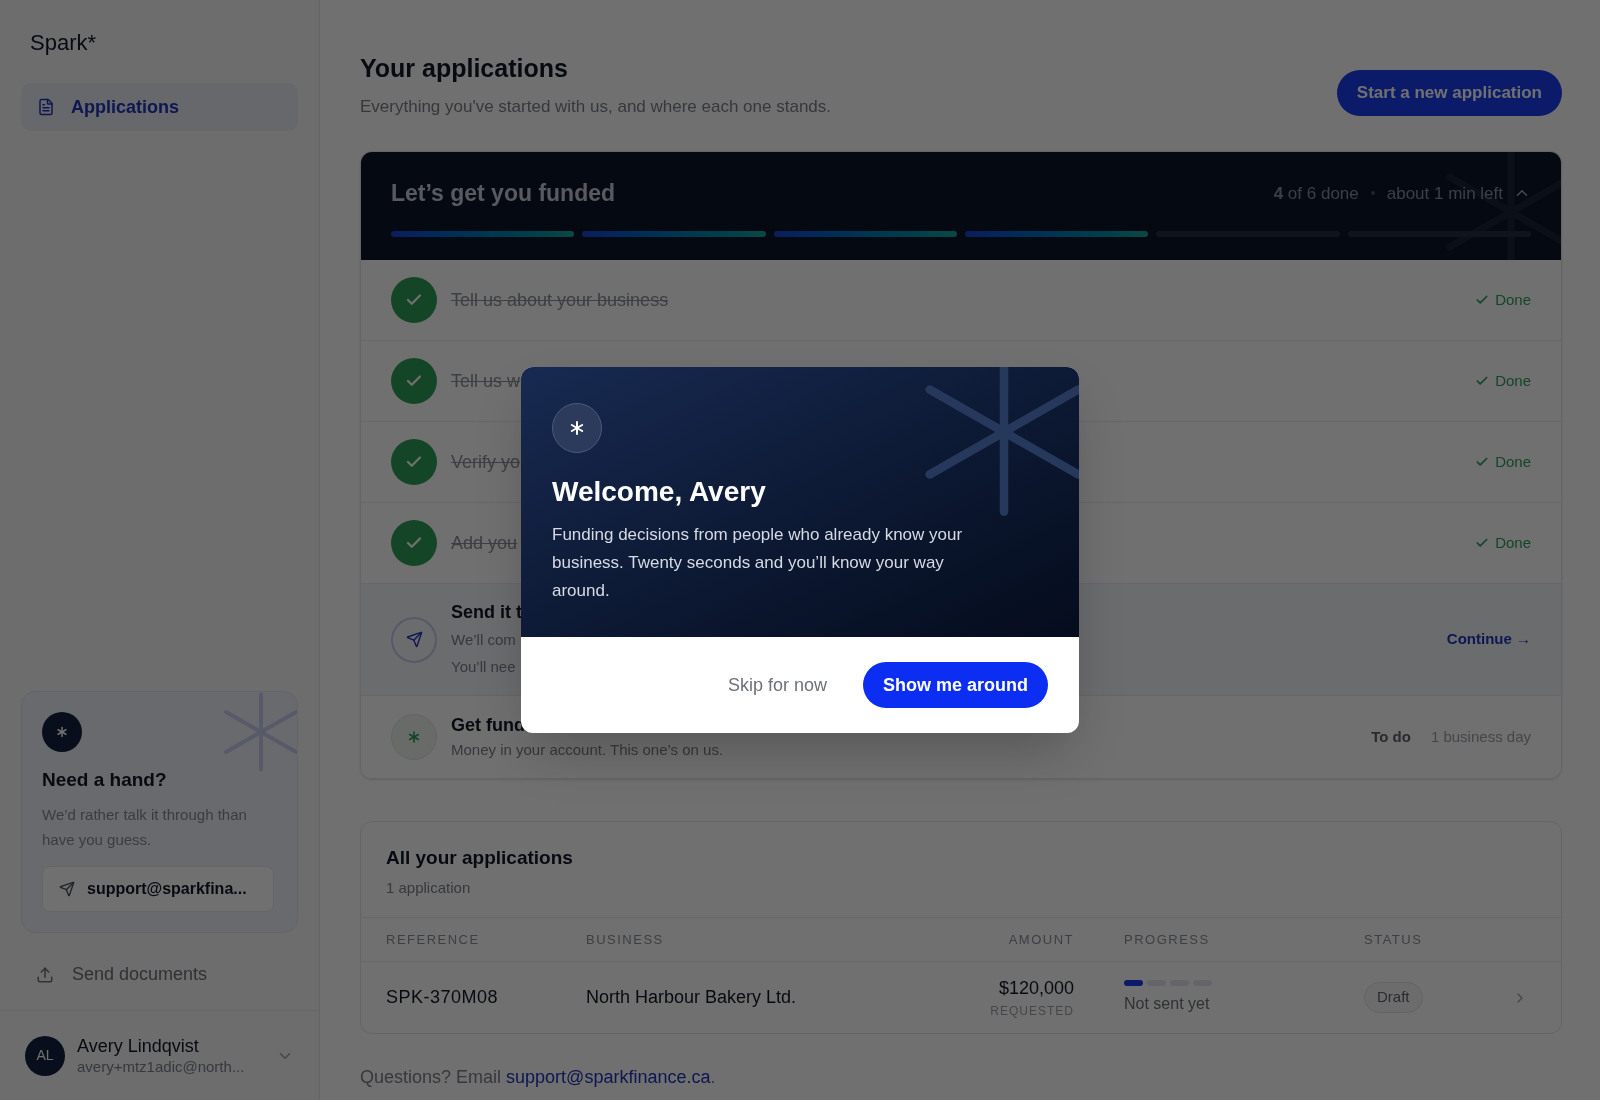 This screenshot has width=1600, height=1100. Describe the element at coordinates (67, 889) in the screenshot. I see `send-icon` at that location.